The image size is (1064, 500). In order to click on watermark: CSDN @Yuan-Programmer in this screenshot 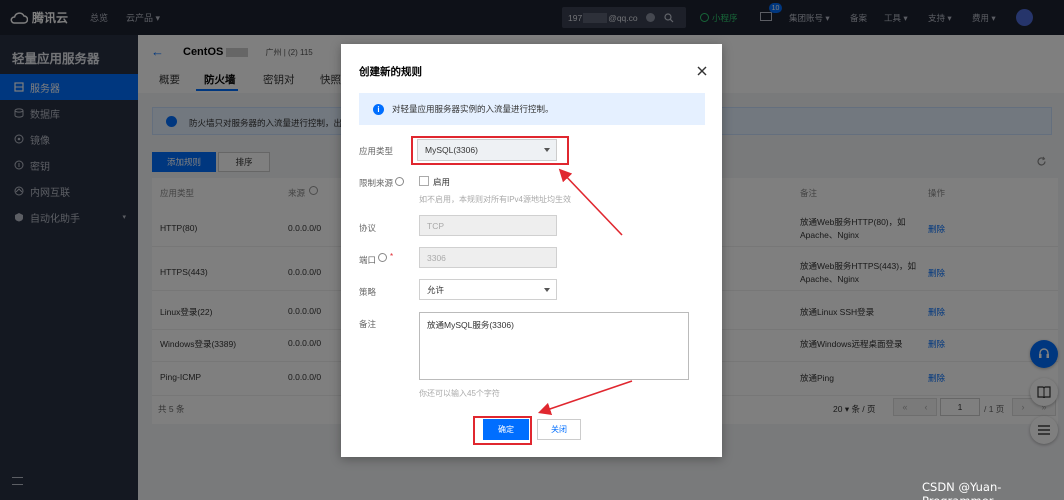, I will do `click(962, 490)`.